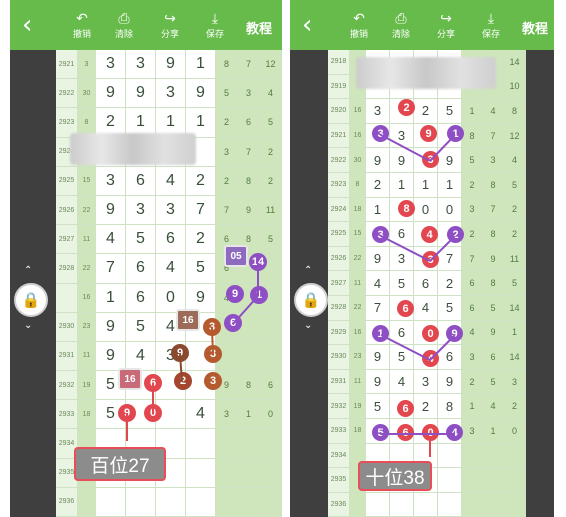 The image size is (566, 517). Describe the element at coordinates (130, 379) in the screenshot. I see `count-badge: 16` at that location.